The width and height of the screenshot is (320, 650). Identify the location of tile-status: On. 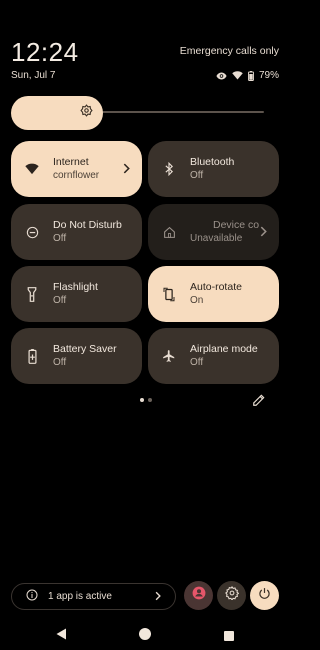
(197, 300).